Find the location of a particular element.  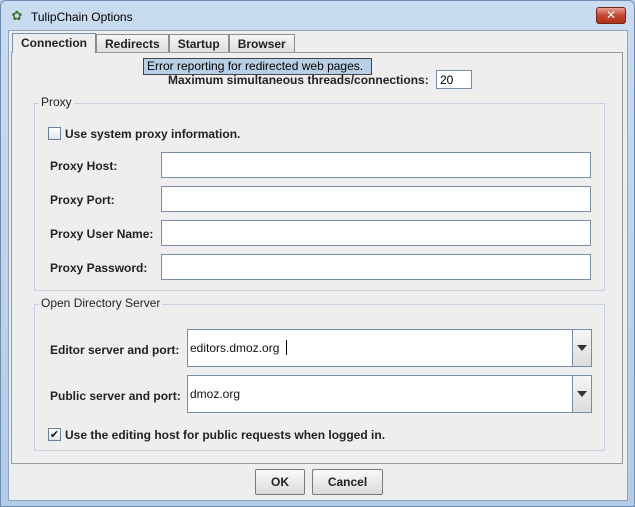

title-bar: ✿ TulipChain Options ✕ is located at coordinates (317, 16).